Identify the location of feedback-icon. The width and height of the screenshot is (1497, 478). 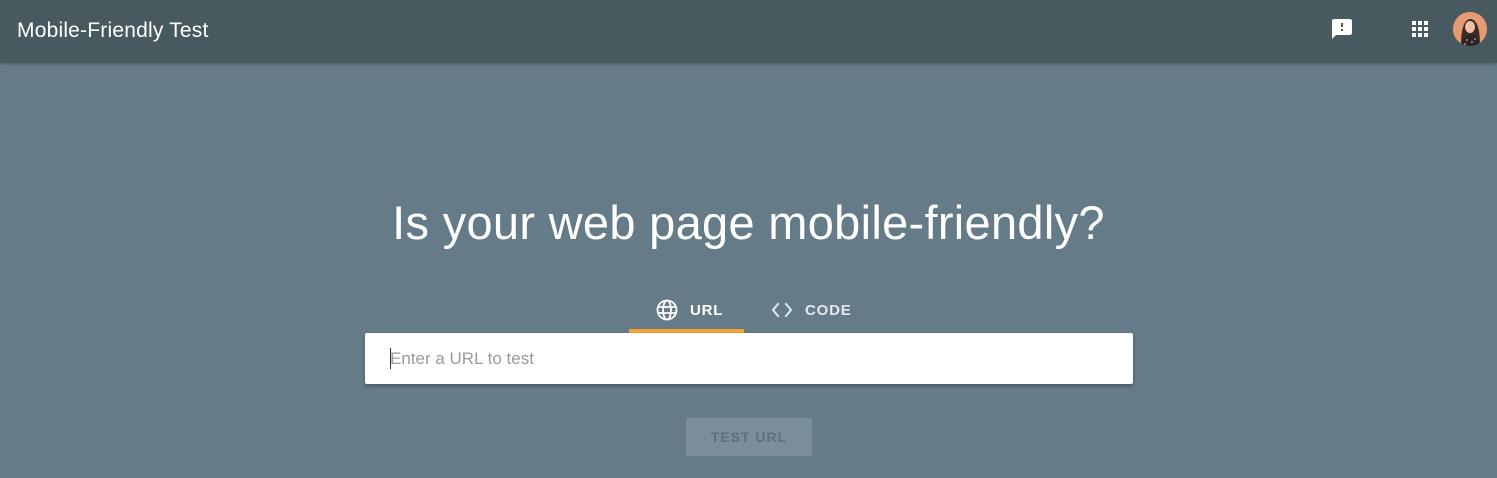
(1342, 29).